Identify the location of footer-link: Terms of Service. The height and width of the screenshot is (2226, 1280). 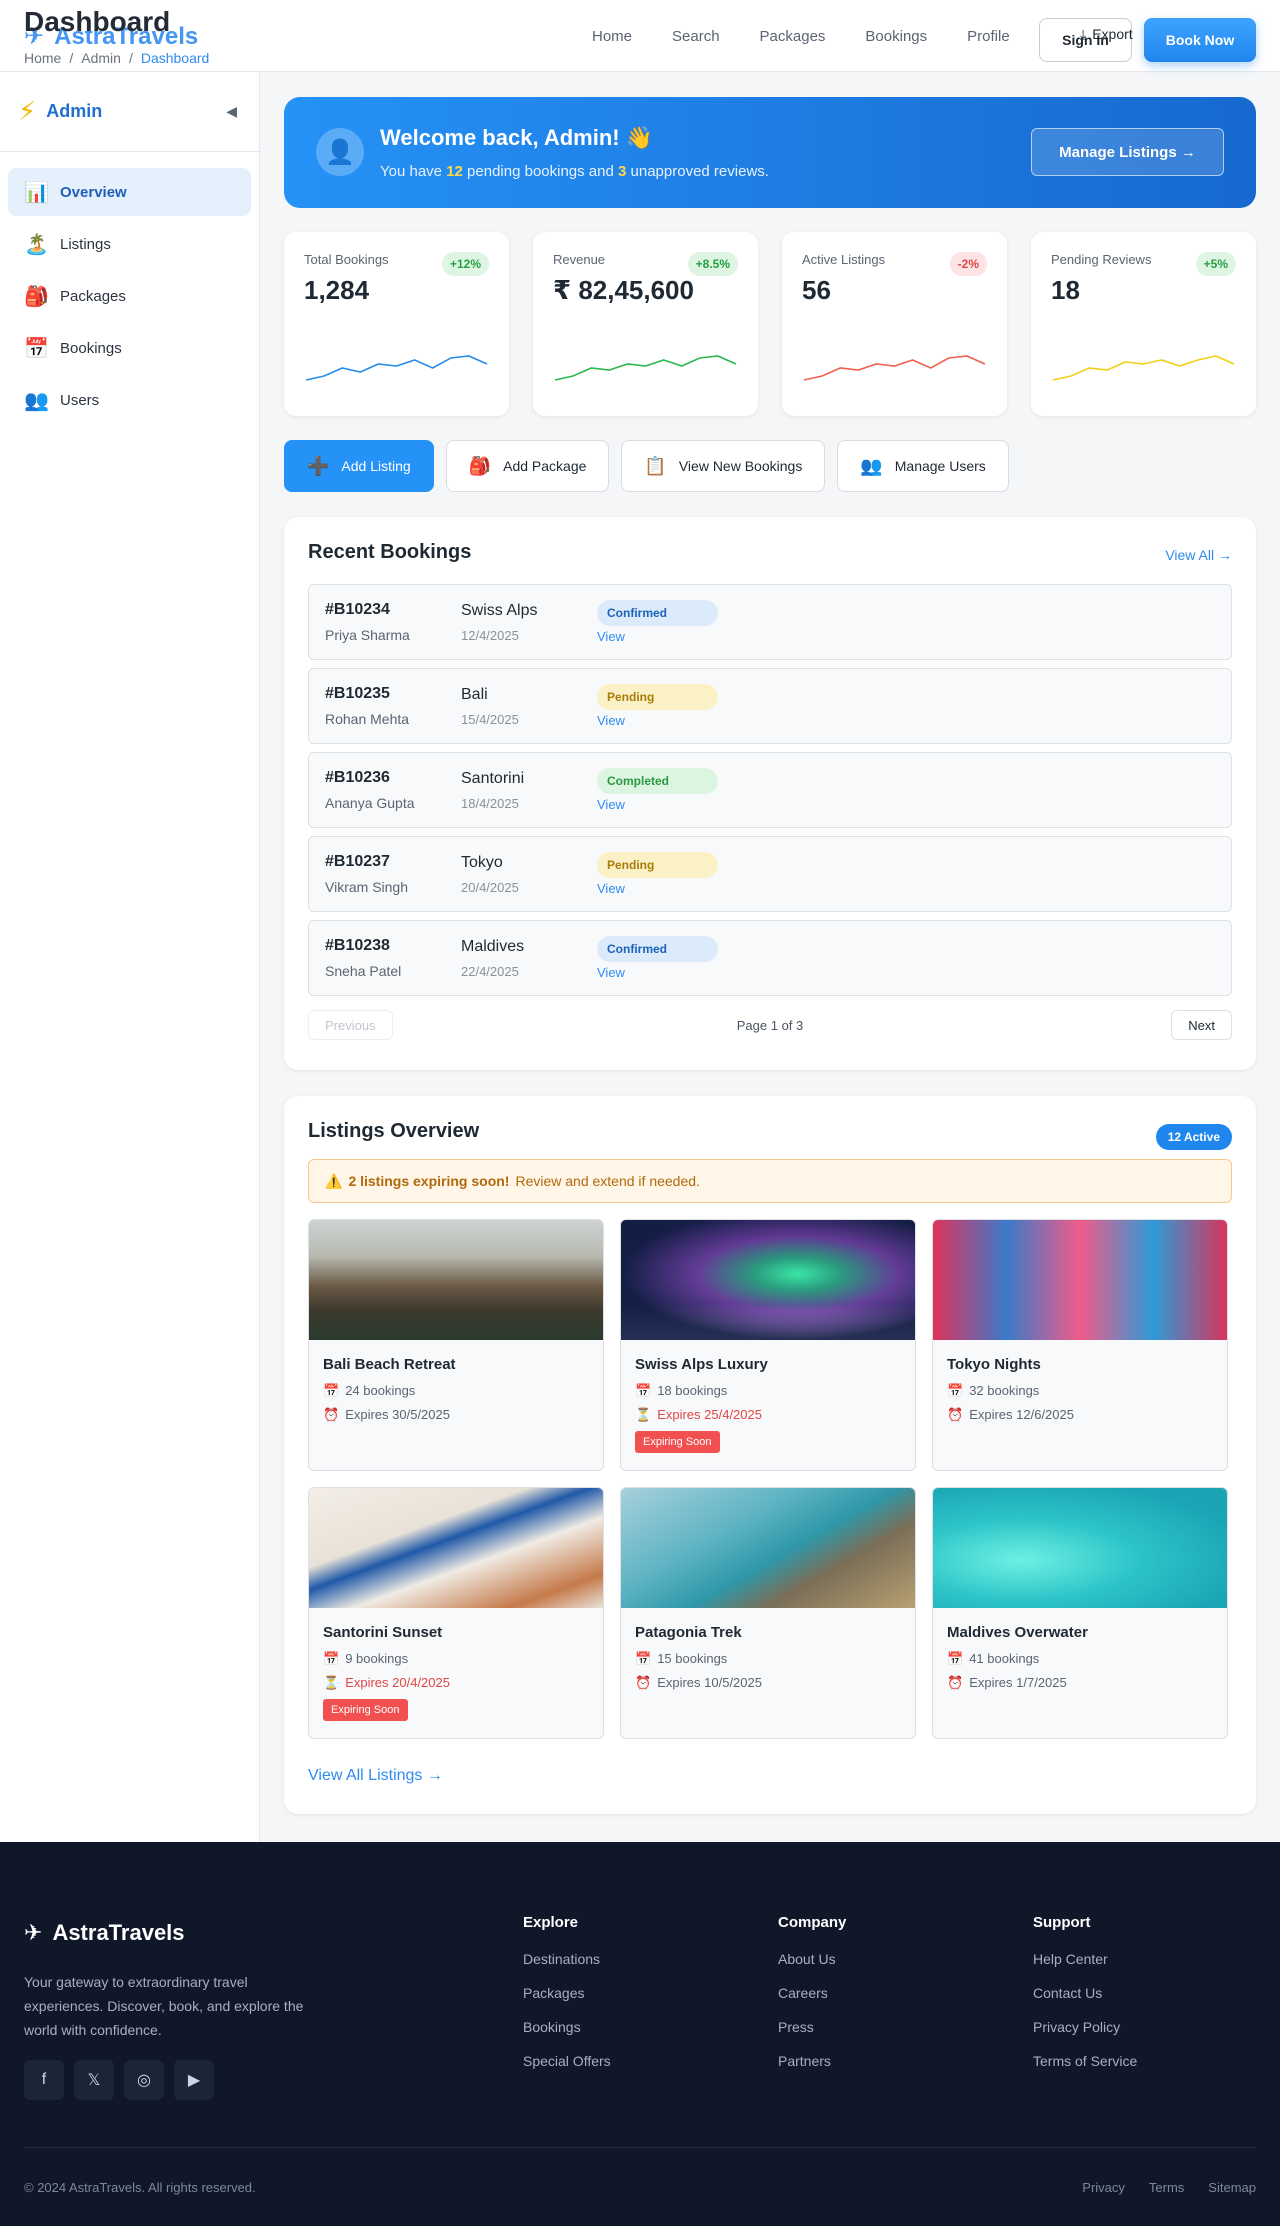
(1085, 2061).